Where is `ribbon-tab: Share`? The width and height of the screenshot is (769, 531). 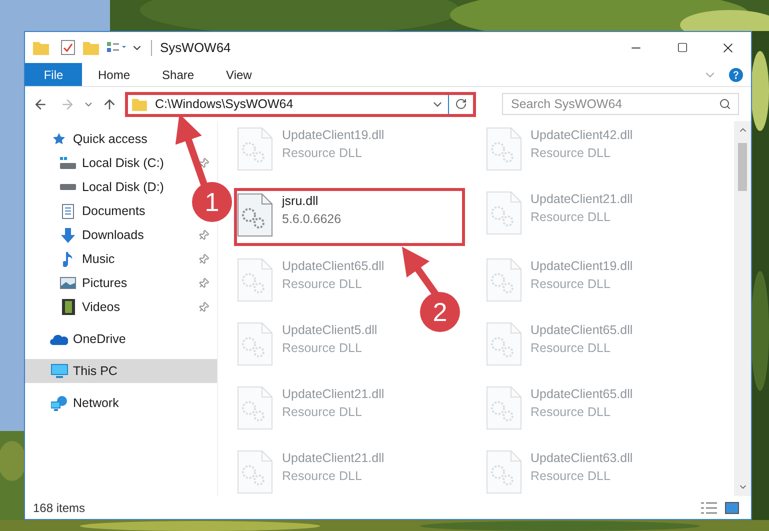 ribbon-tab: Share is located at coordinates (178, 74).